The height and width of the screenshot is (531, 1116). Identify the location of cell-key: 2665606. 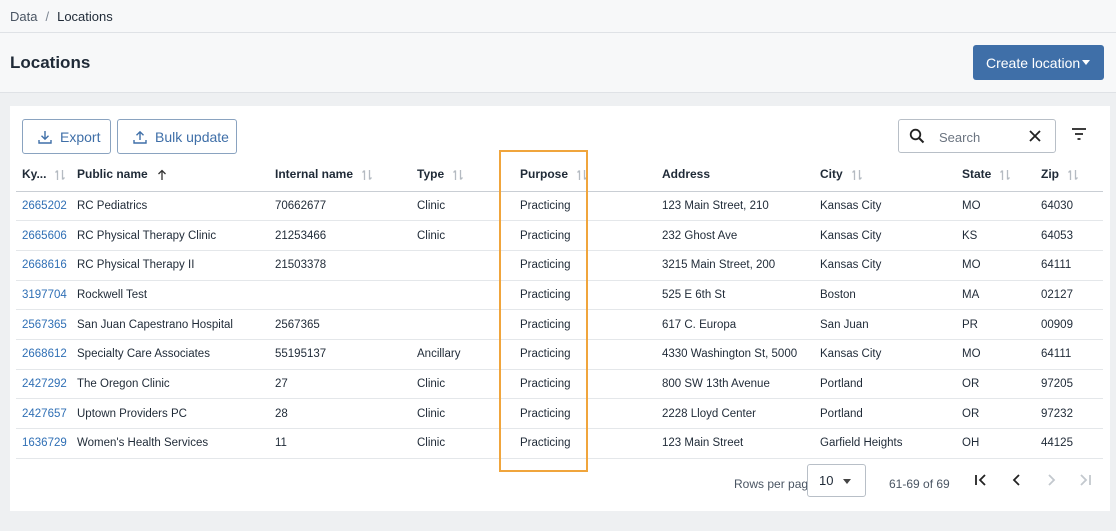
(43, 235).